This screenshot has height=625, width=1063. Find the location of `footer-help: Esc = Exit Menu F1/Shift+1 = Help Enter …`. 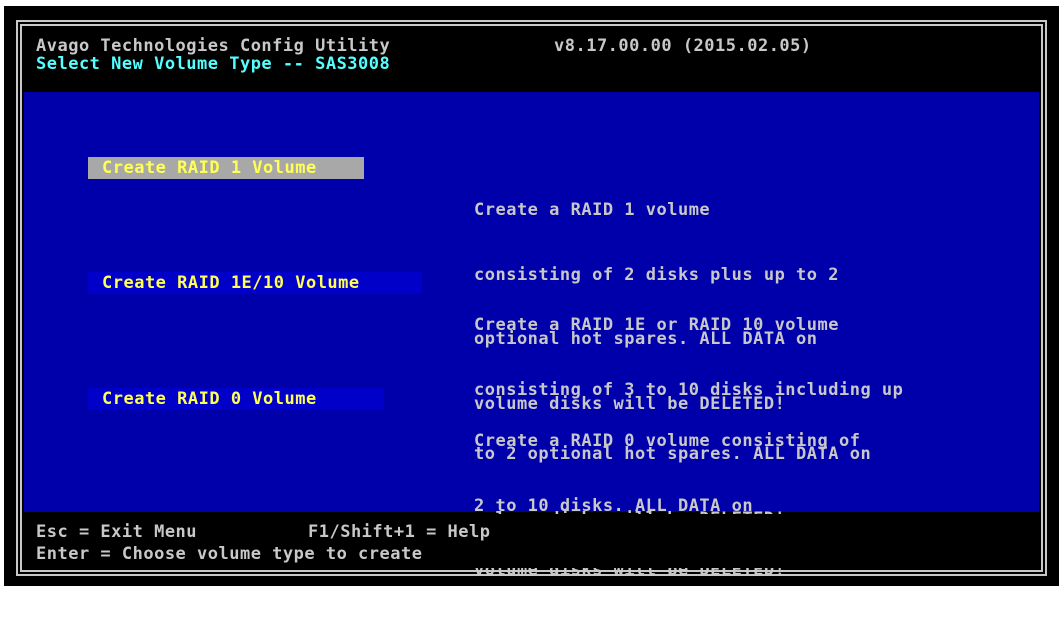

footer-help: Esc = Exit Menu F1/Shift+1 = Help Enter … is located at coordinates (531, 541).